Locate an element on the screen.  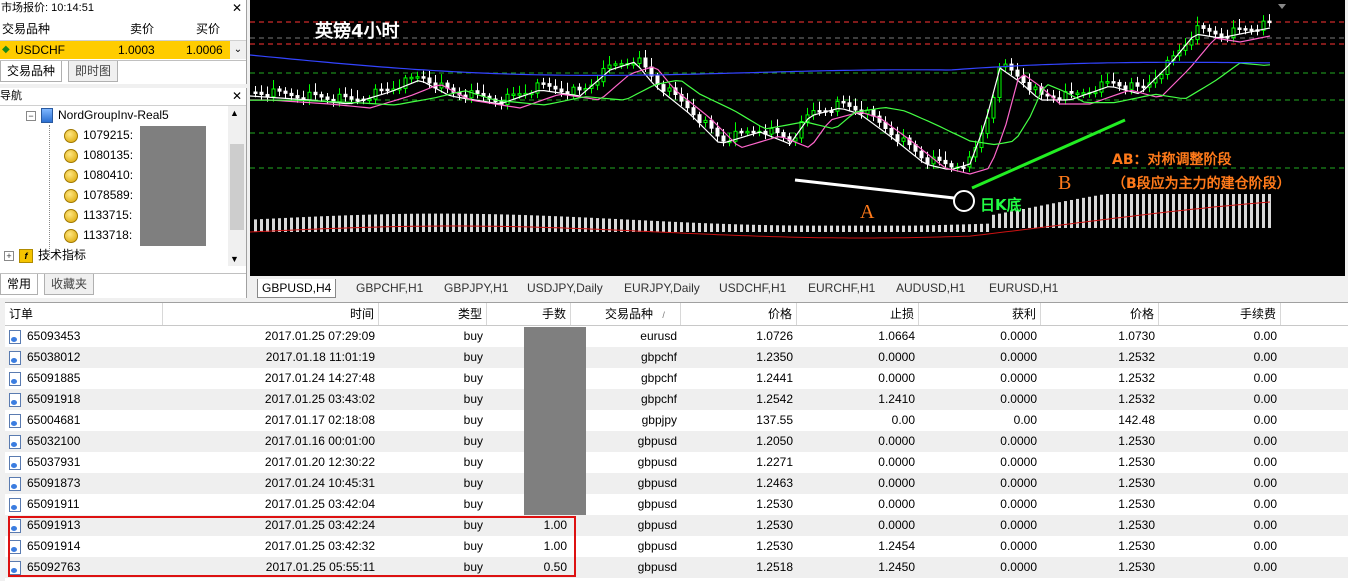
collapse-icon: − is located at coordinates (31, 115).